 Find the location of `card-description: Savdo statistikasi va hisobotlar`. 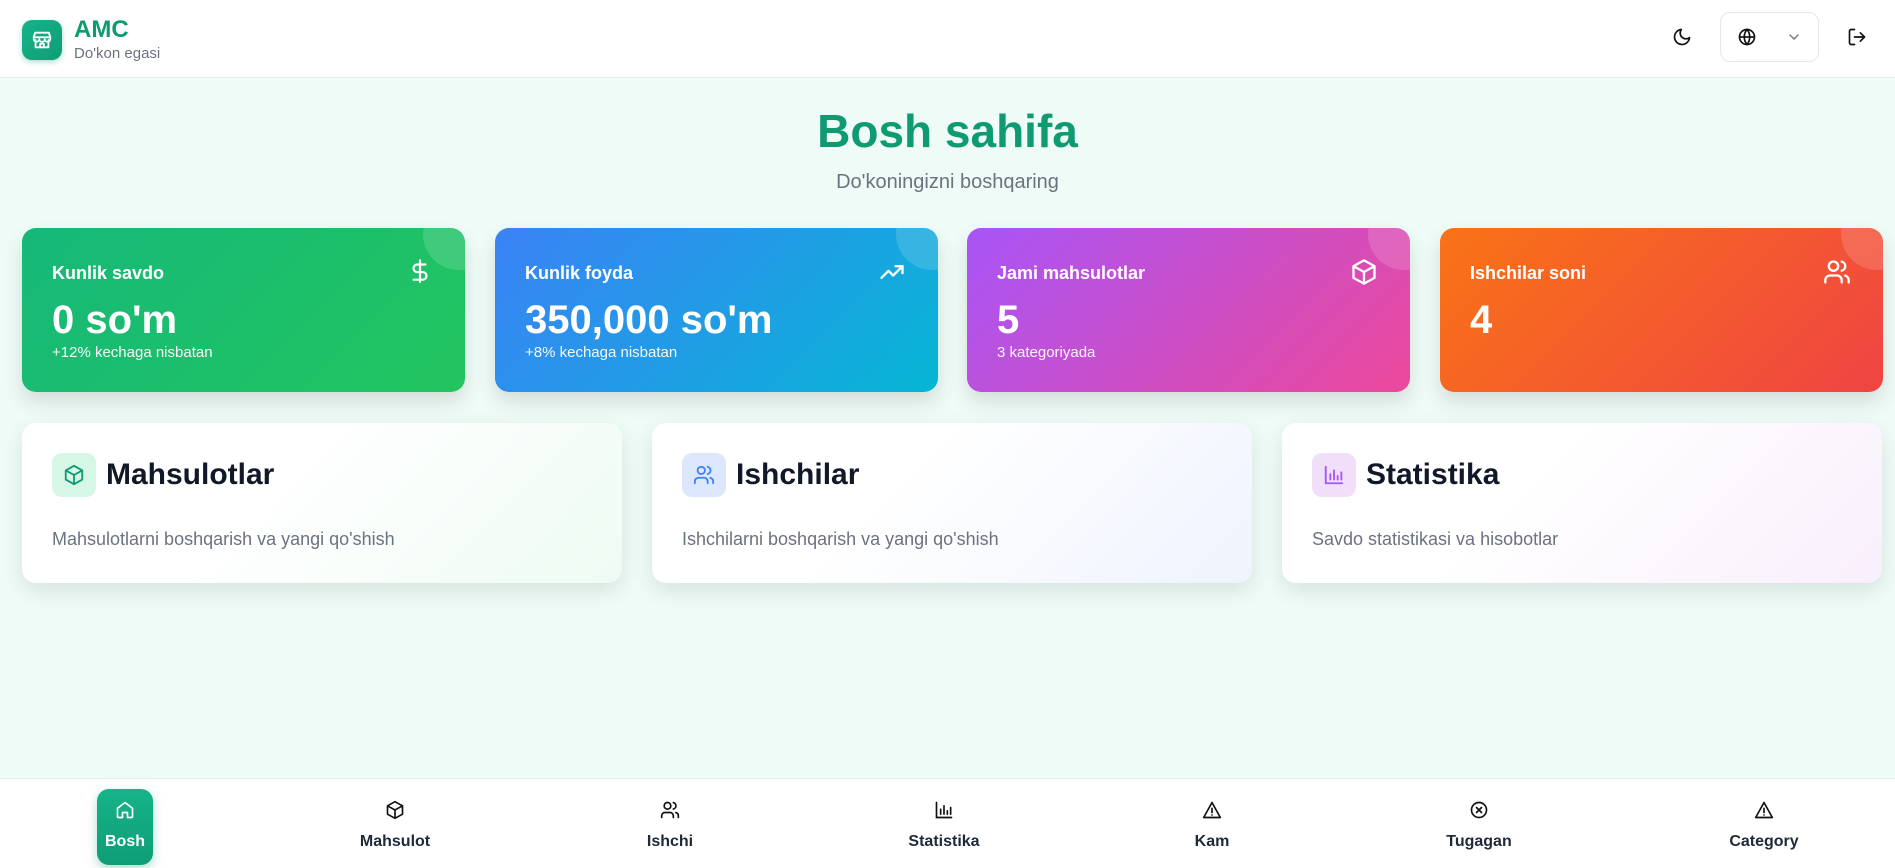

card-description: Savdo statistikasi va hisobotlar is located at coordinates (1435, 539).